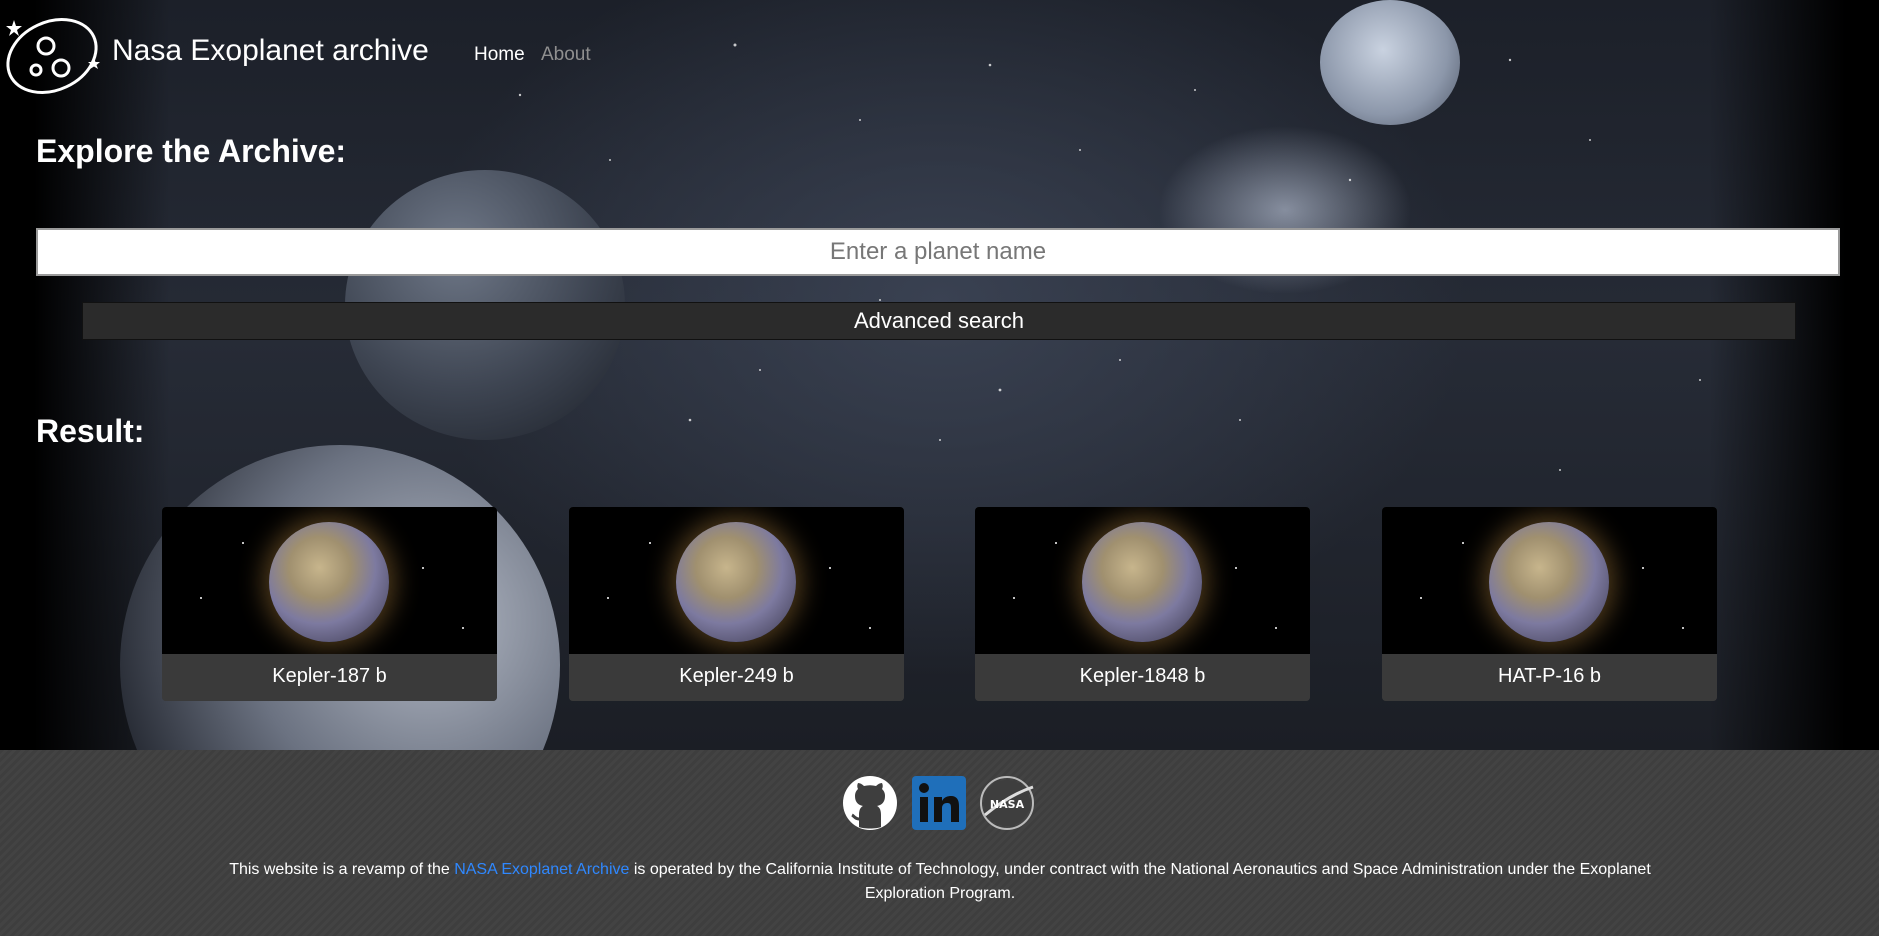  I want to click on planet-search-input, so click(938, 252).